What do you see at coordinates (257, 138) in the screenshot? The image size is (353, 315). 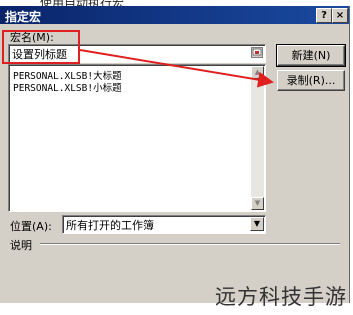 I see `list-scrollbar: ▲ ▼` at bounding box center [257, 138].